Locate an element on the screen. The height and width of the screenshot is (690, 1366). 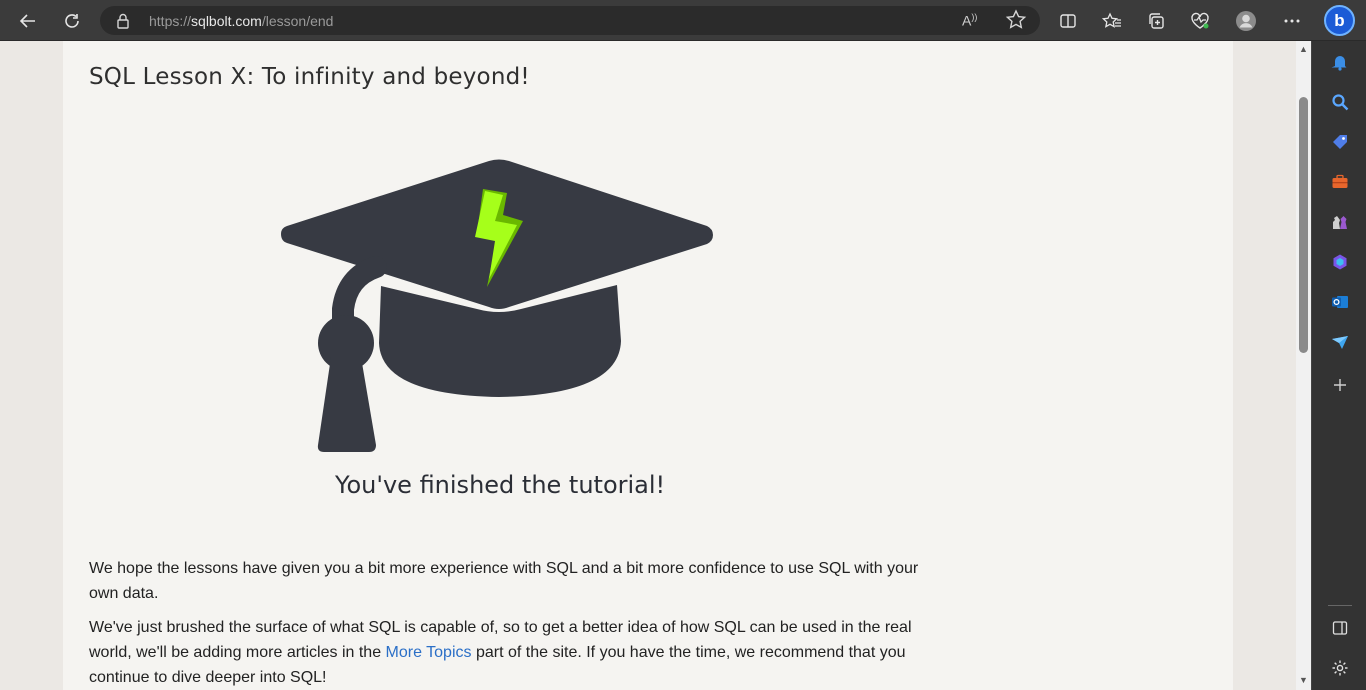
collections-button is located at coordinates (1156, 21).